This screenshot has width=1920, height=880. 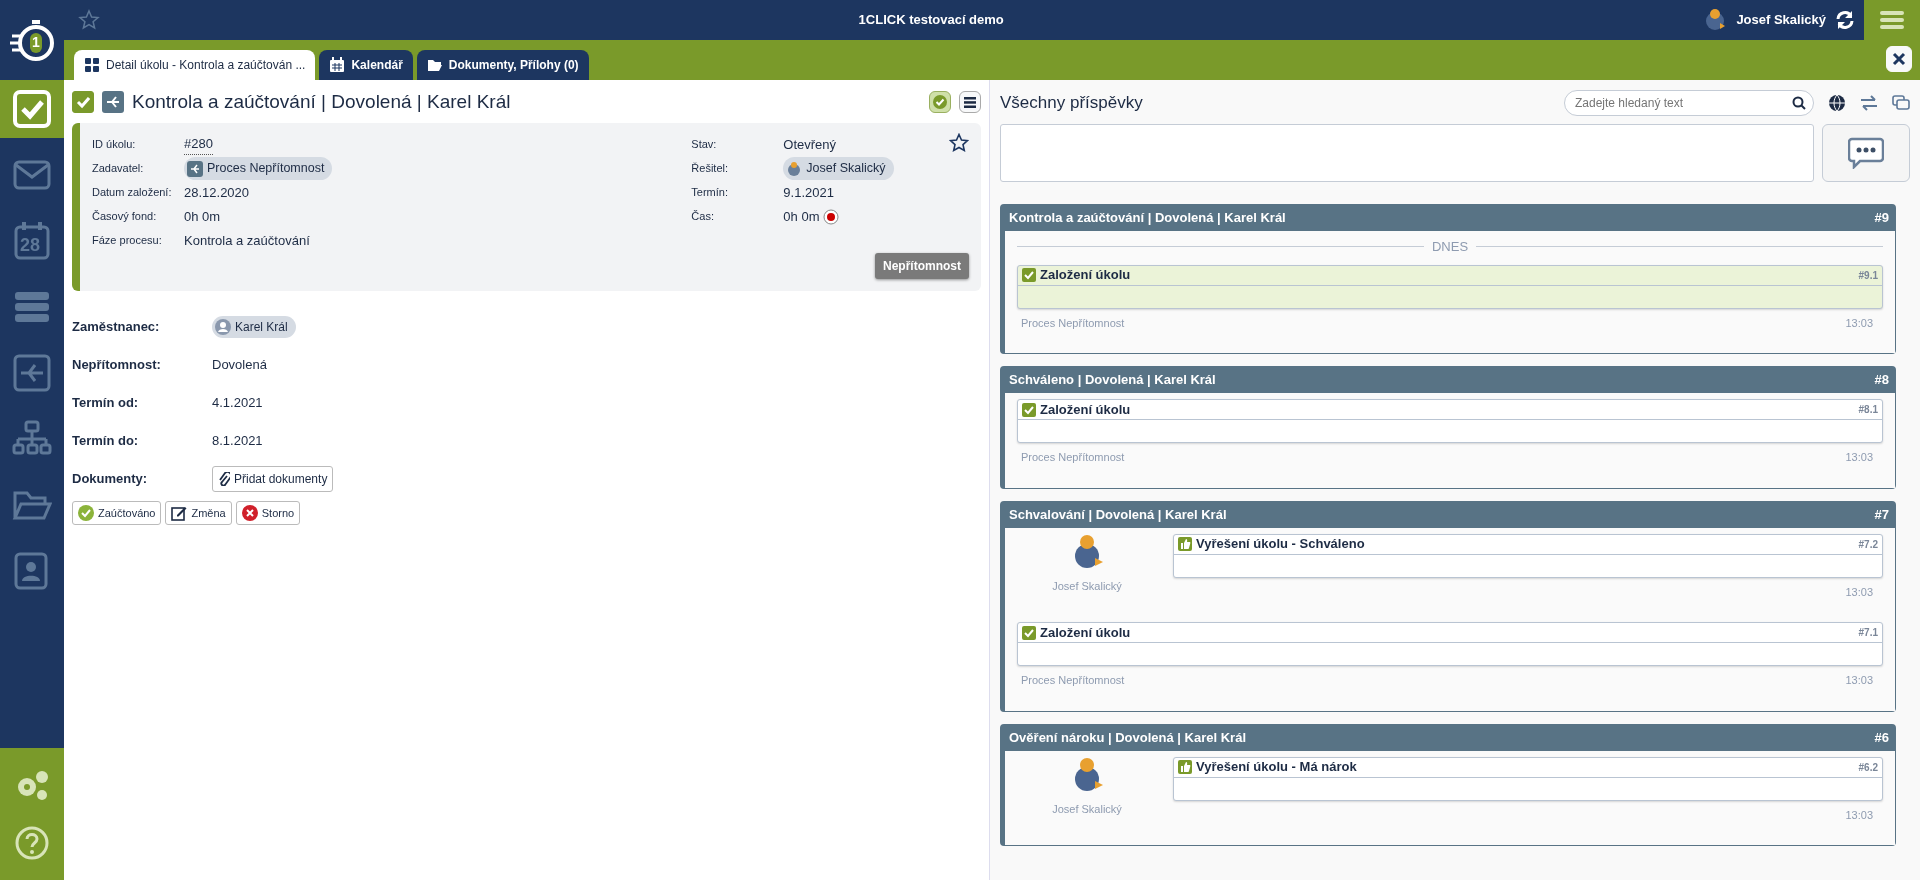 What do you see at coordinates (116, 326) in the screenshot?
I see `field-label: Zaměstnanec:` at bounding box center [116, 326].